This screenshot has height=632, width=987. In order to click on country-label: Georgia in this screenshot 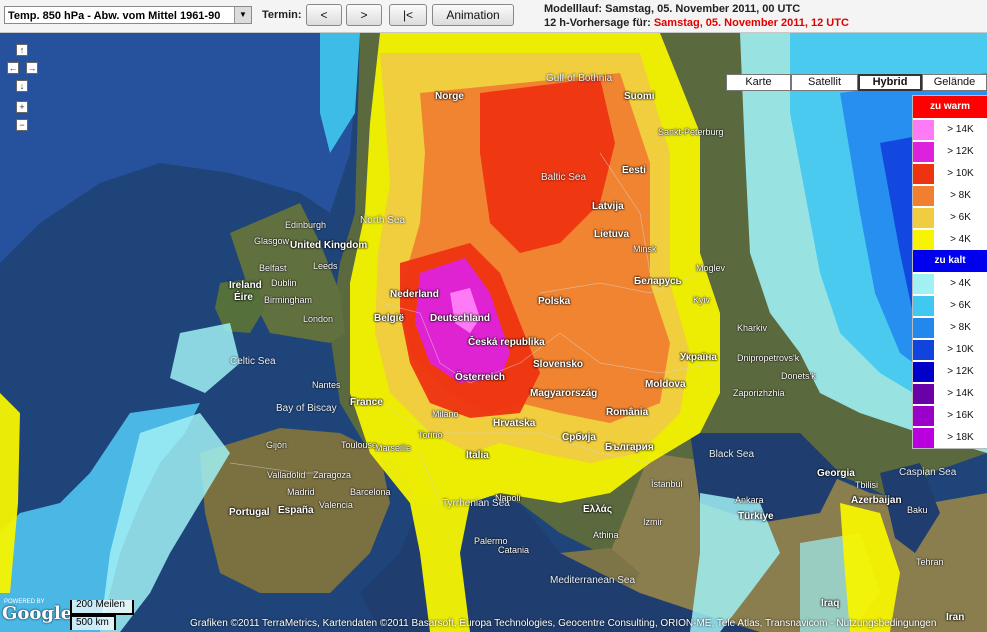, I will do `click(836, 473)`.